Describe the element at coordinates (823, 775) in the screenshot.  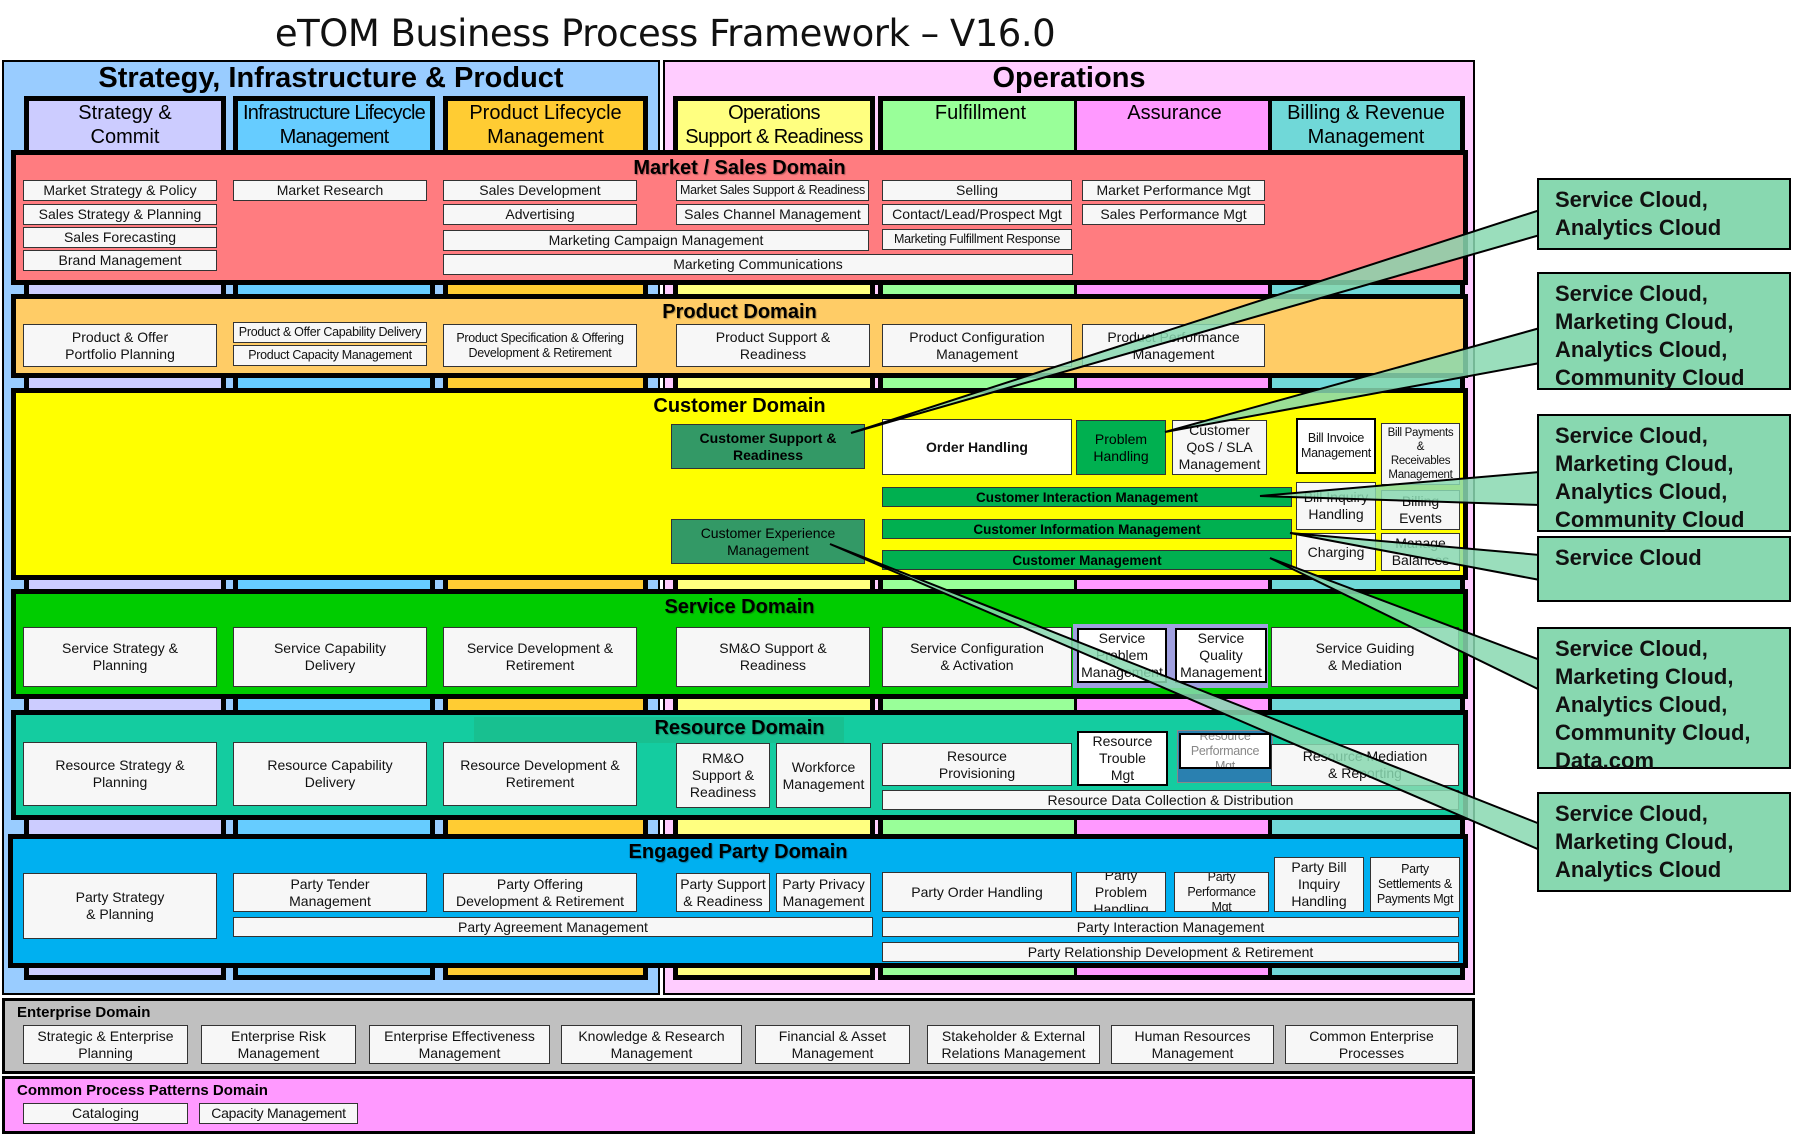
I see `process-workforce-management: Workforce Management` at that location.